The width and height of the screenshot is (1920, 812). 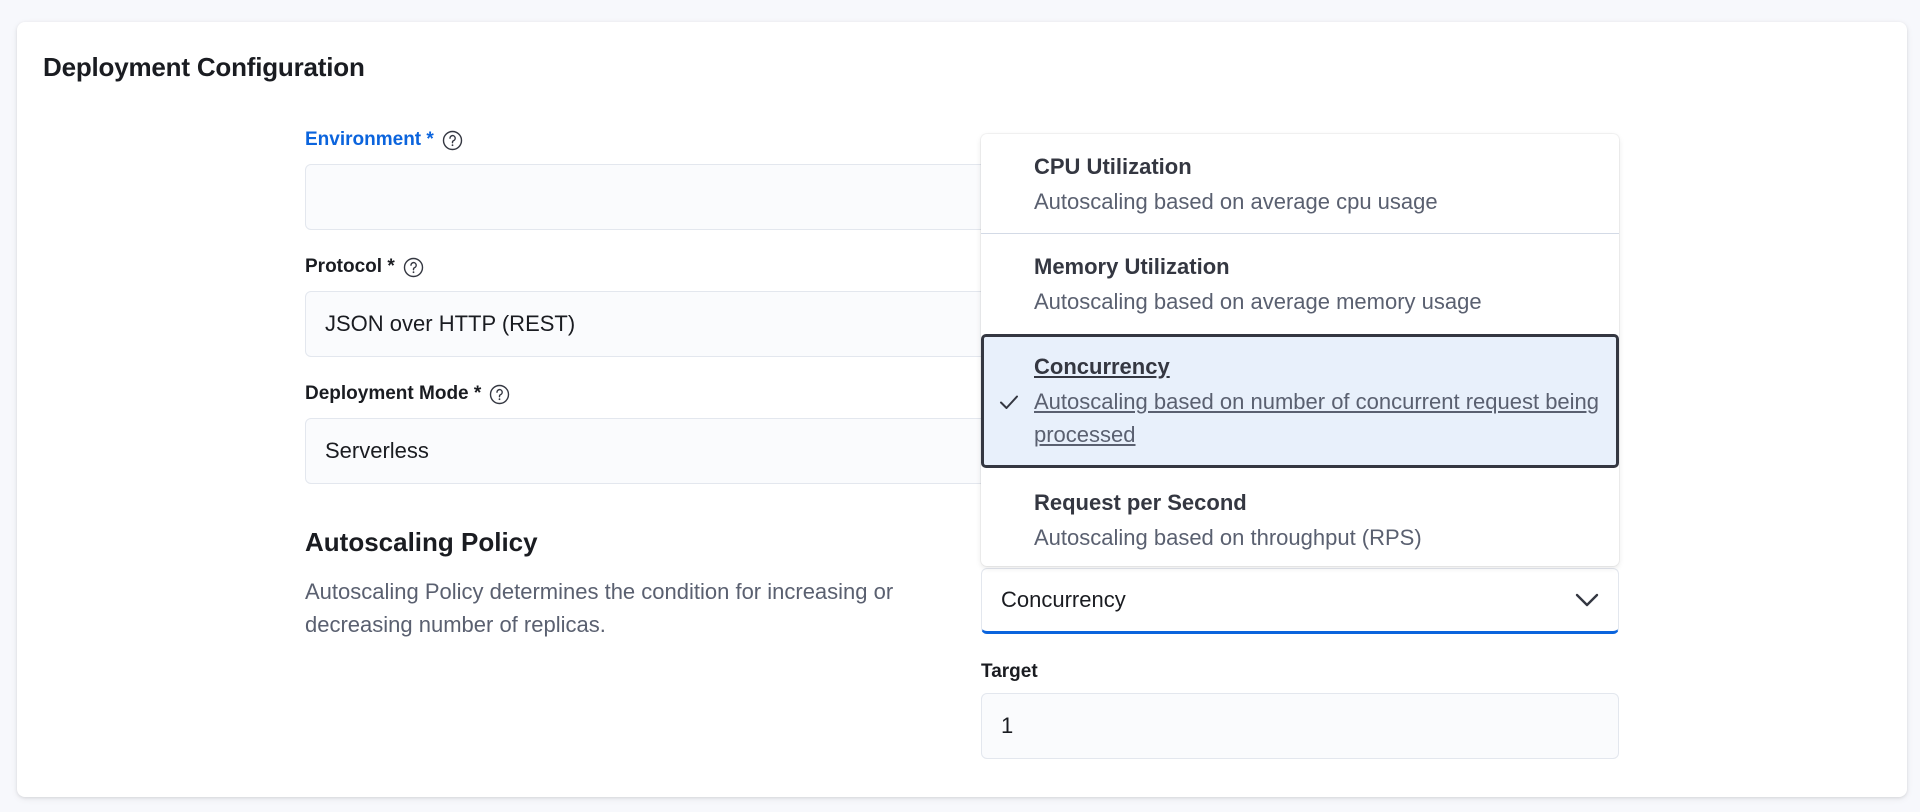 What do you see at coordinates (1132, 266) in the screenshot?
I see `option-title: Memory Utilization` at bounding box center [1132, 266].